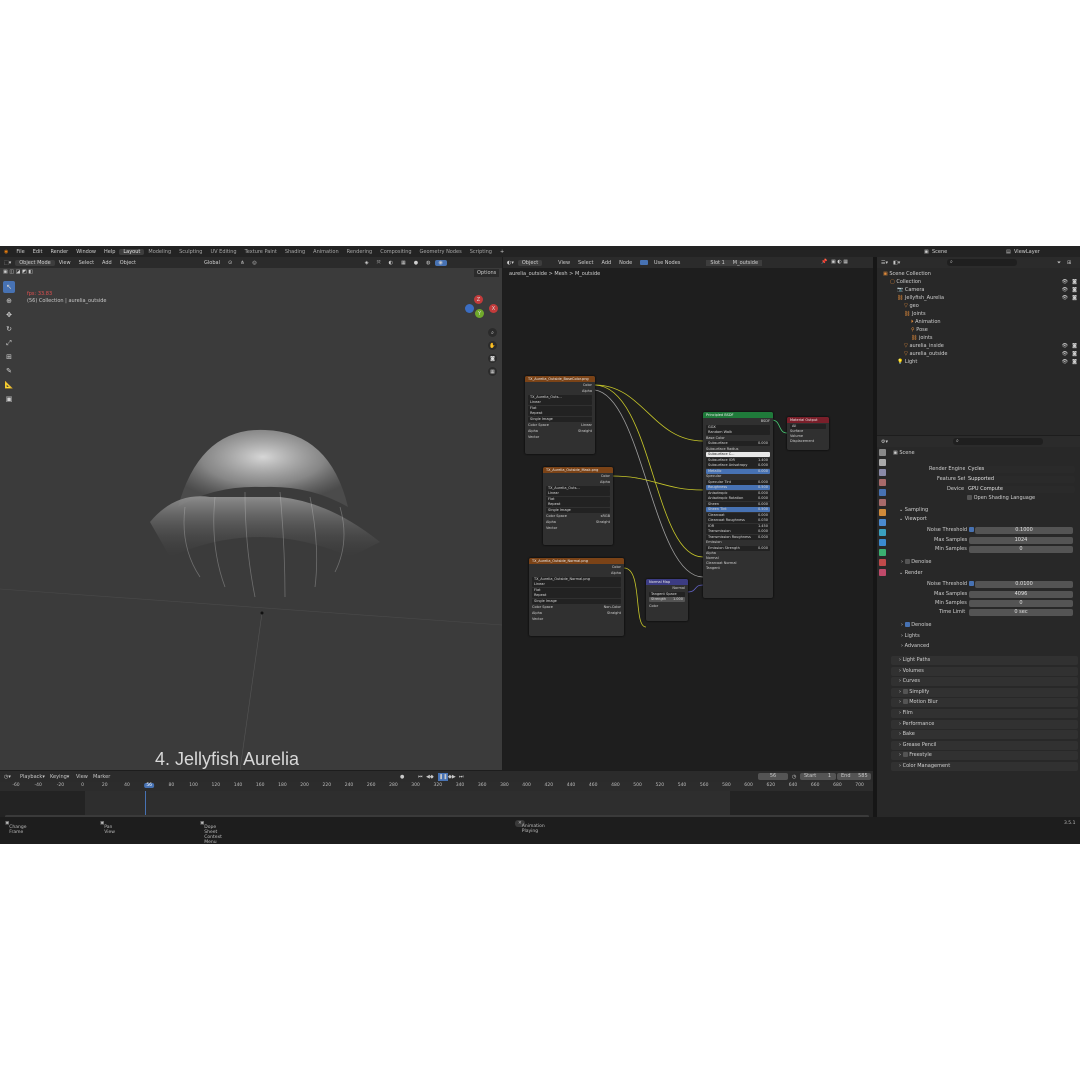 Image resolution: width=1080 pixels, height=1080 pixels. I want to click on filter-icon: ⏷, so click(1059, 263).